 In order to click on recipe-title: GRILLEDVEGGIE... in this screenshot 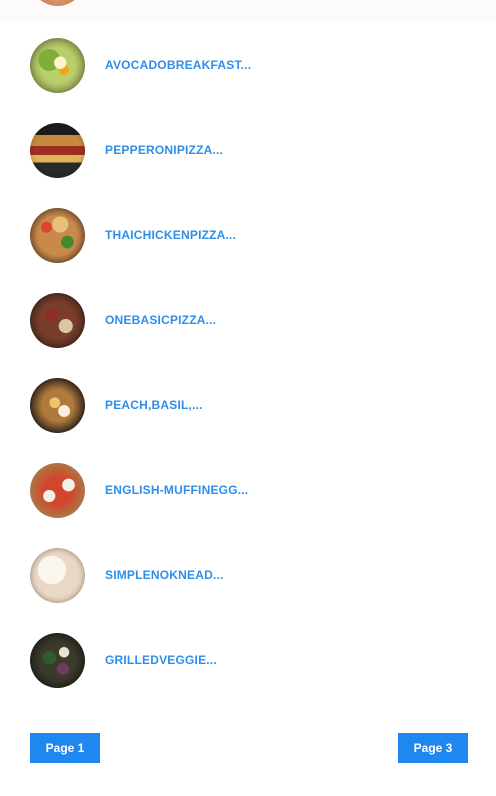, I will do `click(161, 660)`.